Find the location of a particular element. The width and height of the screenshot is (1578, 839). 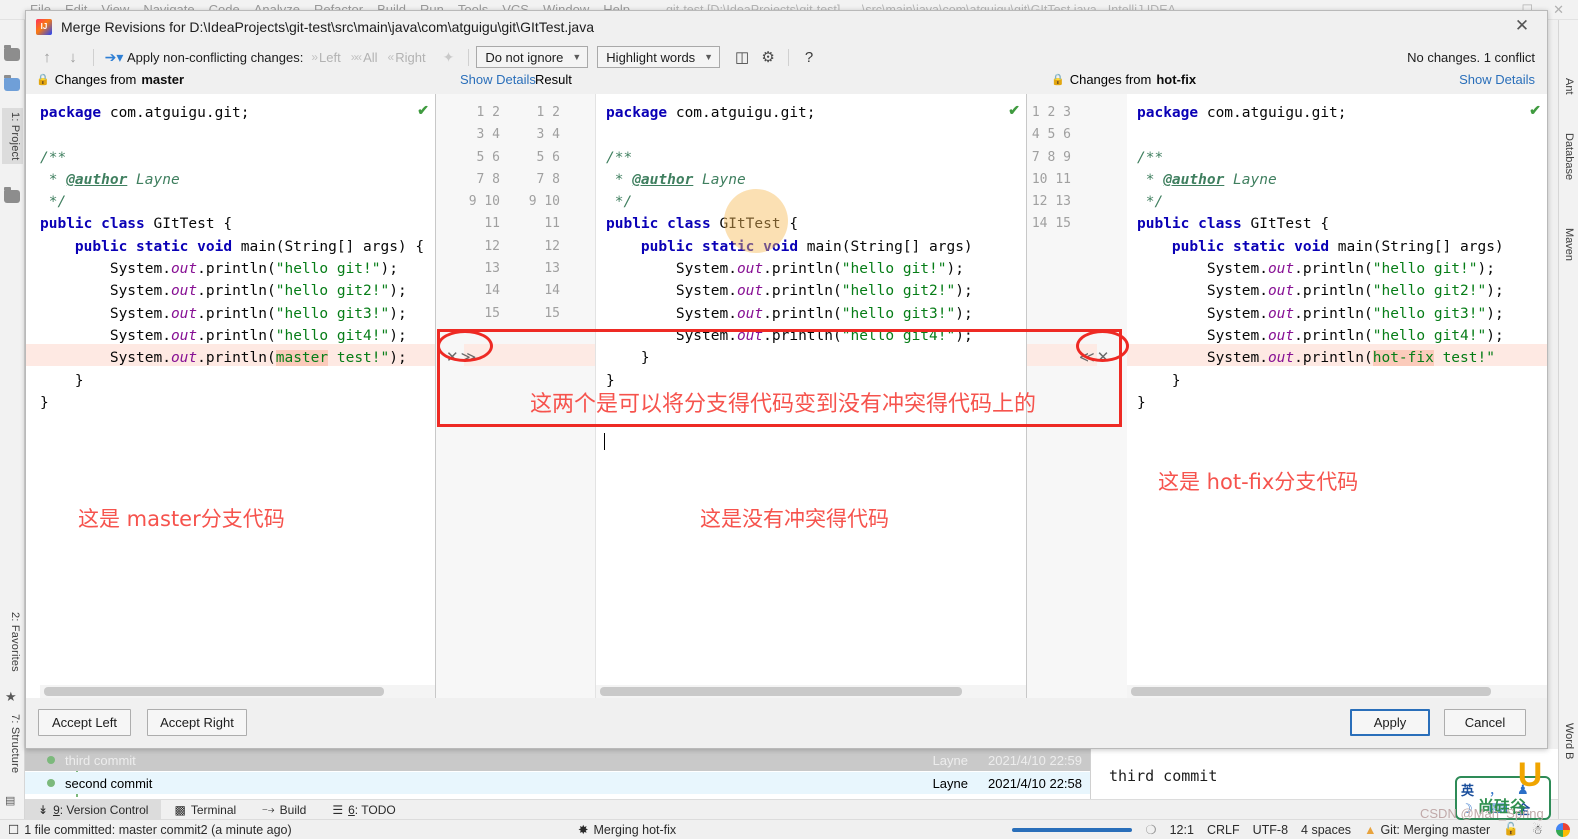

result-panel-header: Result is located at coordinates (553, 79).